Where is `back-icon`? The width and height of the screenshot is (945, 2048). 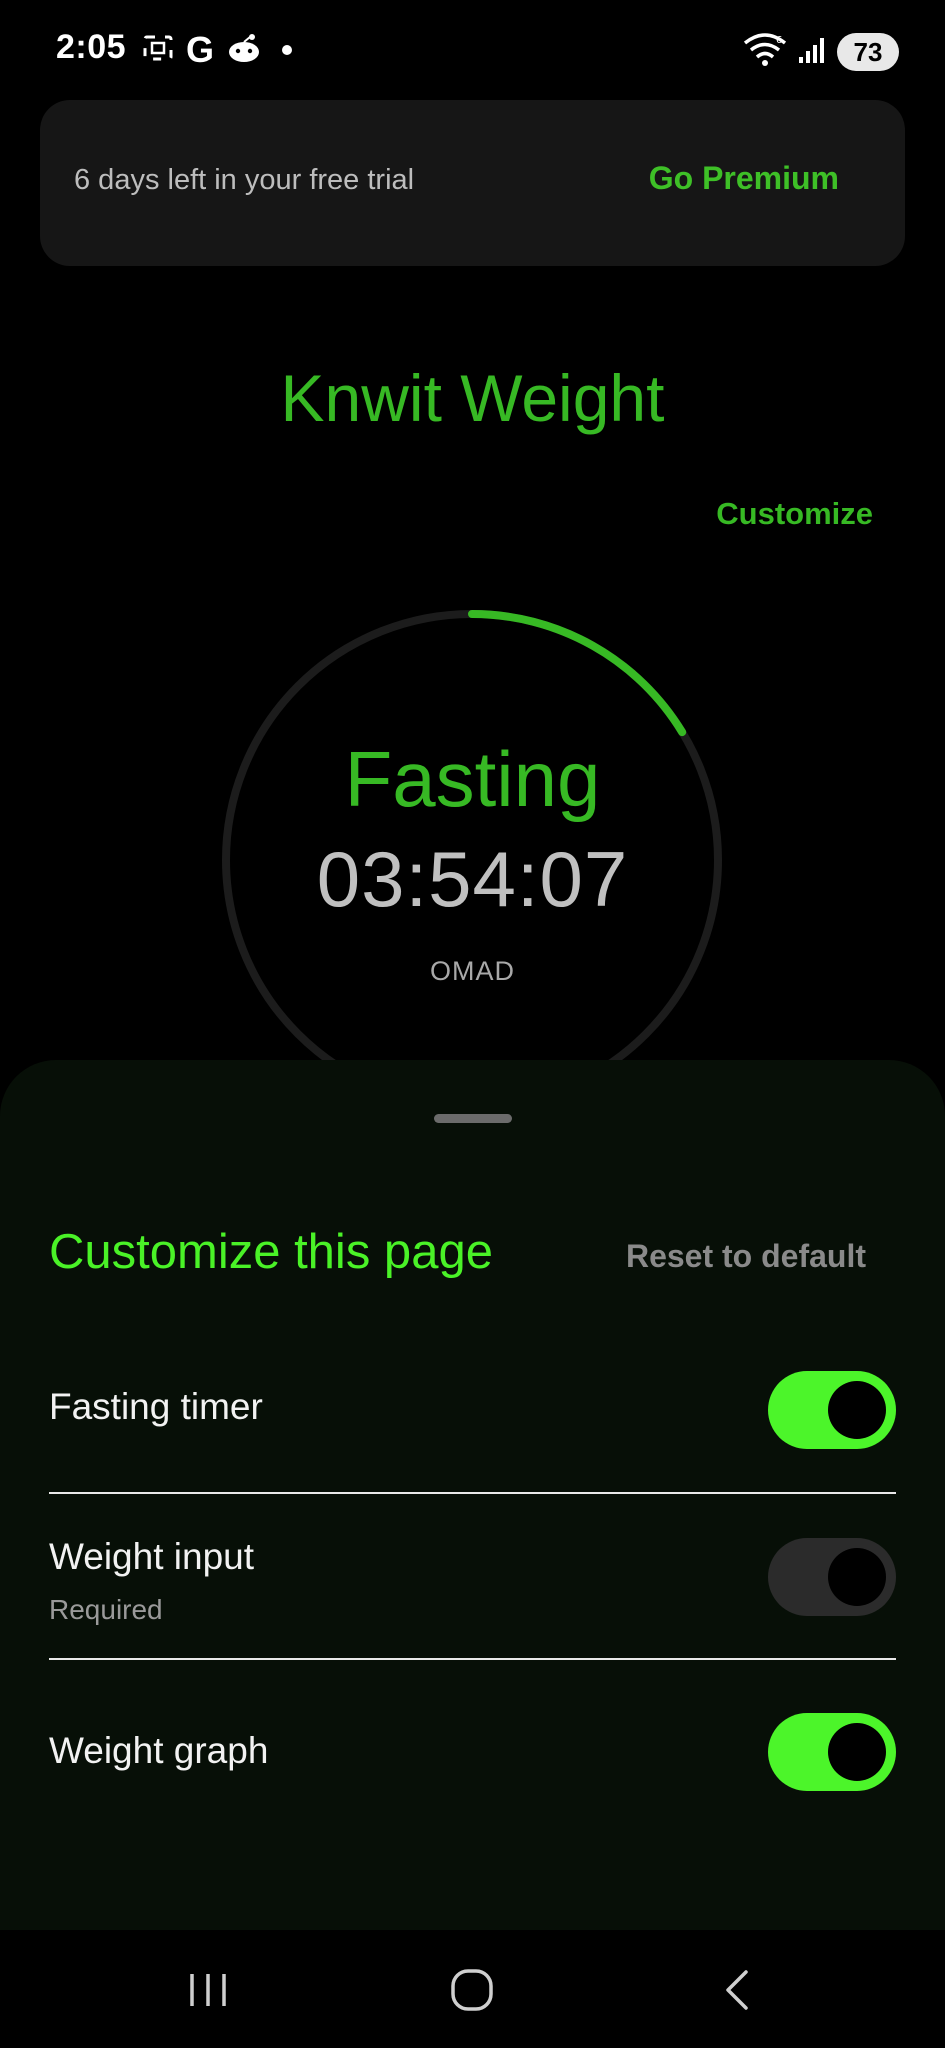
back-icon is located at coordinates (737, 1990).